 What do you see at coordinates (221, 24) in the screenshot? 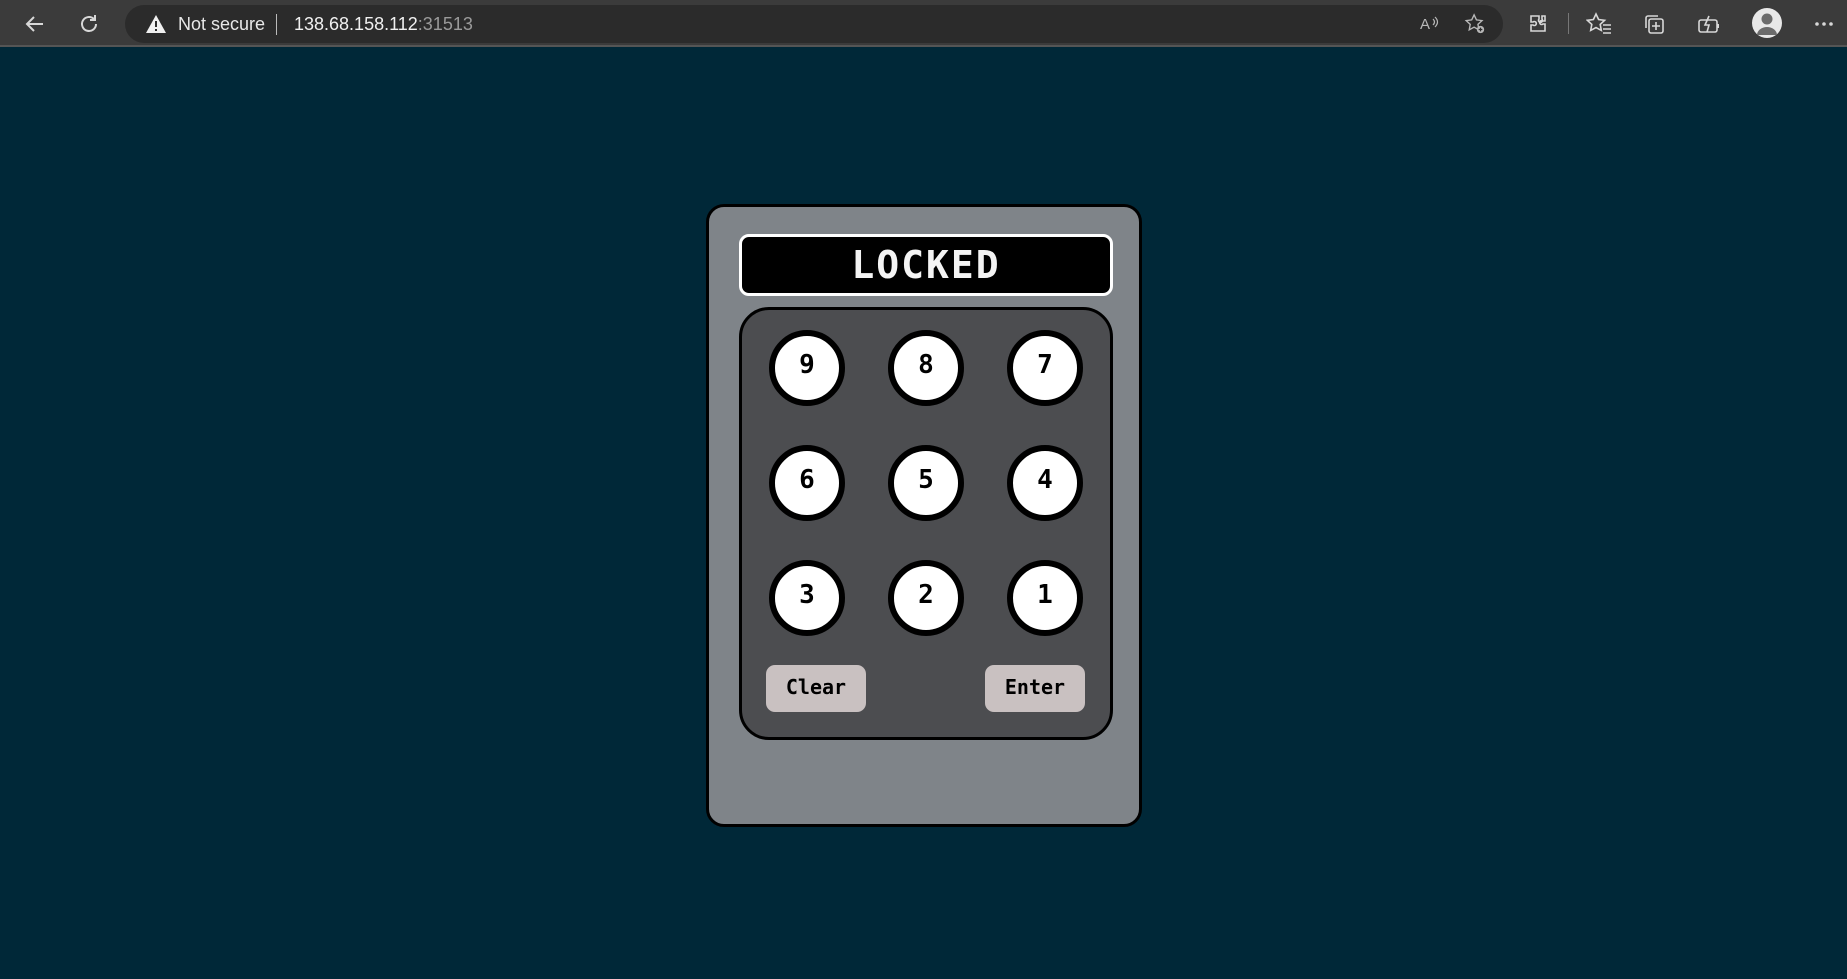
I see `security-status-label: Not secure` at bounding box center [221, 24].